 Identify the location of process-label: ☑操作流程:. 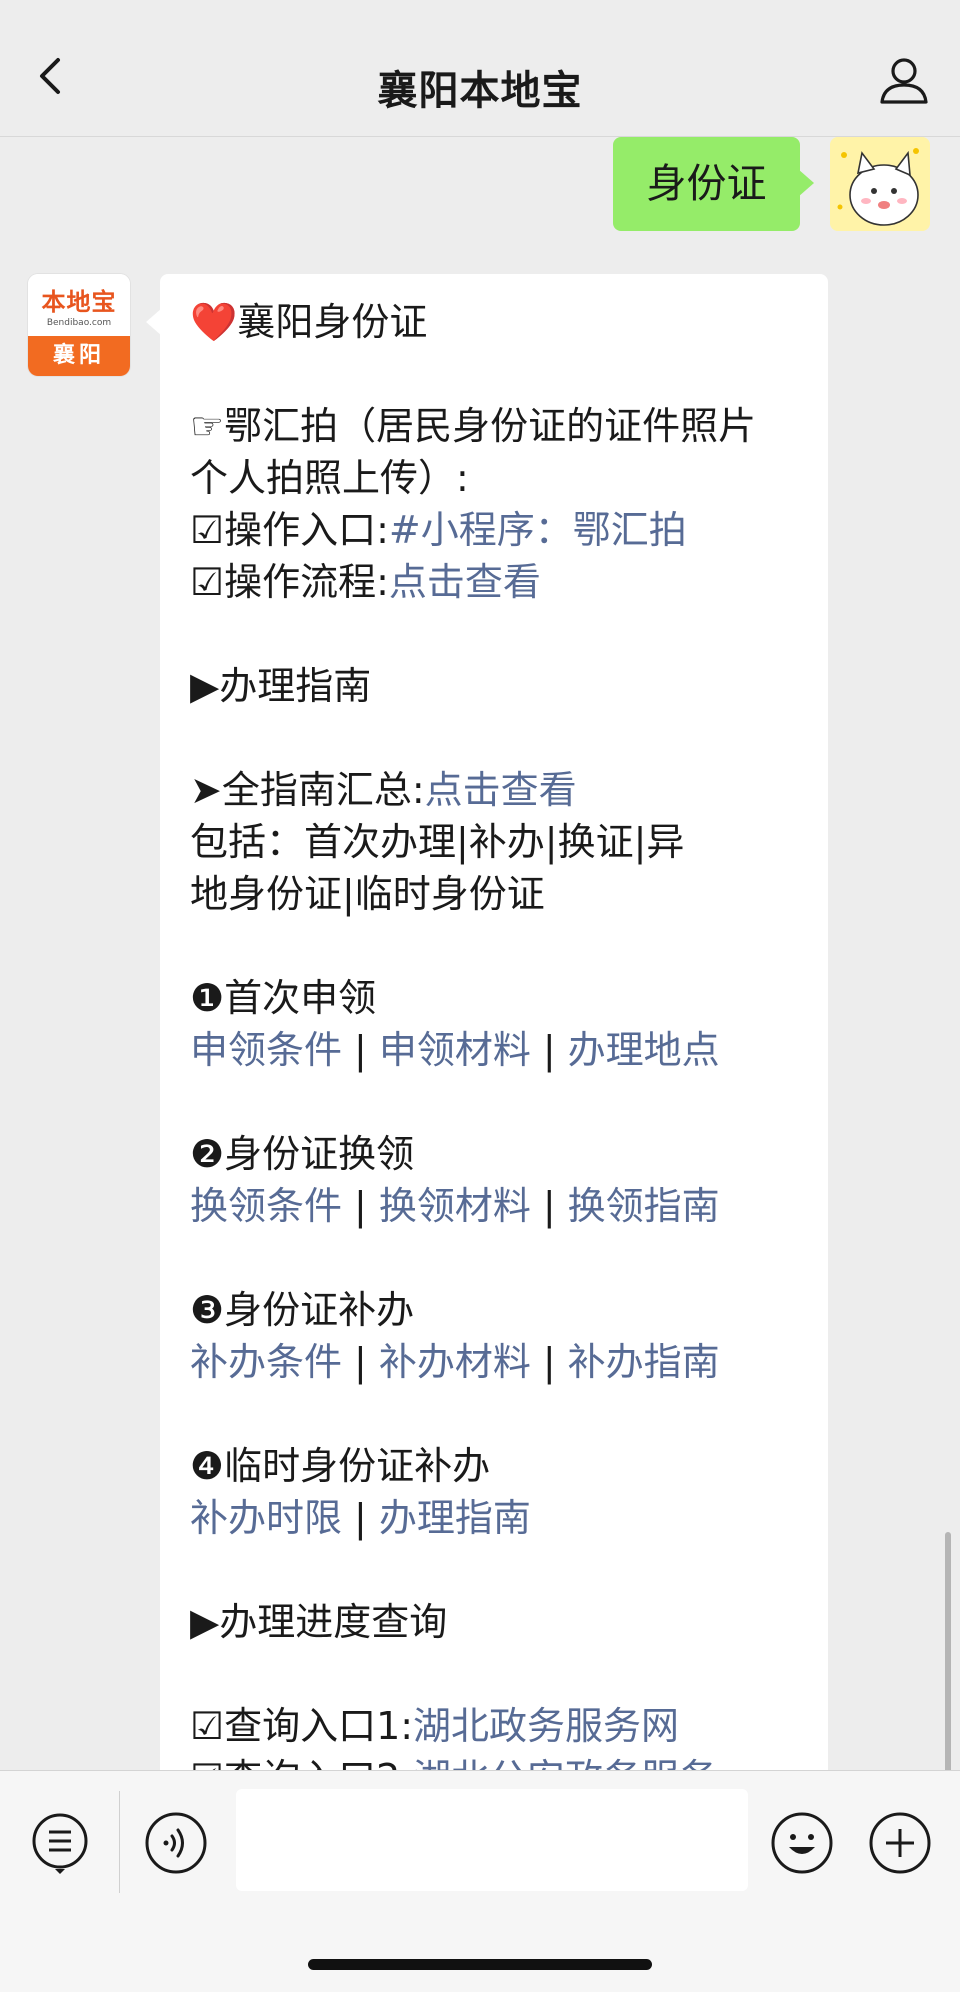
(289, 582).